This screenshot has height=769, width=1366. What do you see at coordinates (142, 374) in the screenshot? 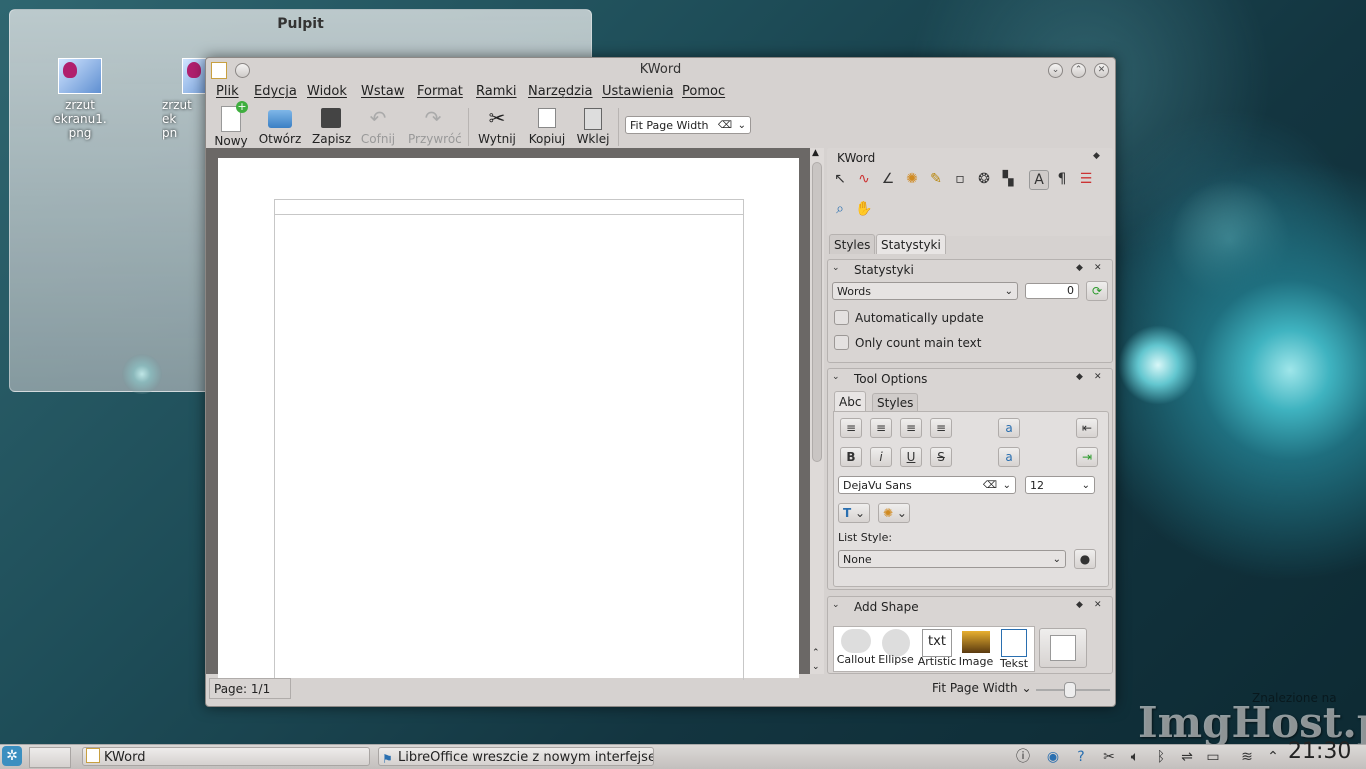
I see `cashew-icon` at bounding box center [142, 374].